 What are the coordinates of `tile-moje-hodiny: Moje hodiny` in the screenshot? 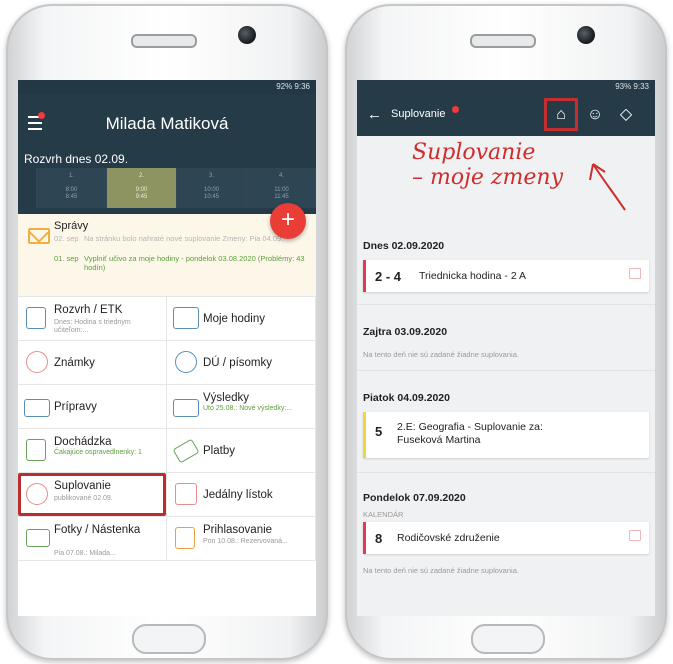 It's located at (241, 319).